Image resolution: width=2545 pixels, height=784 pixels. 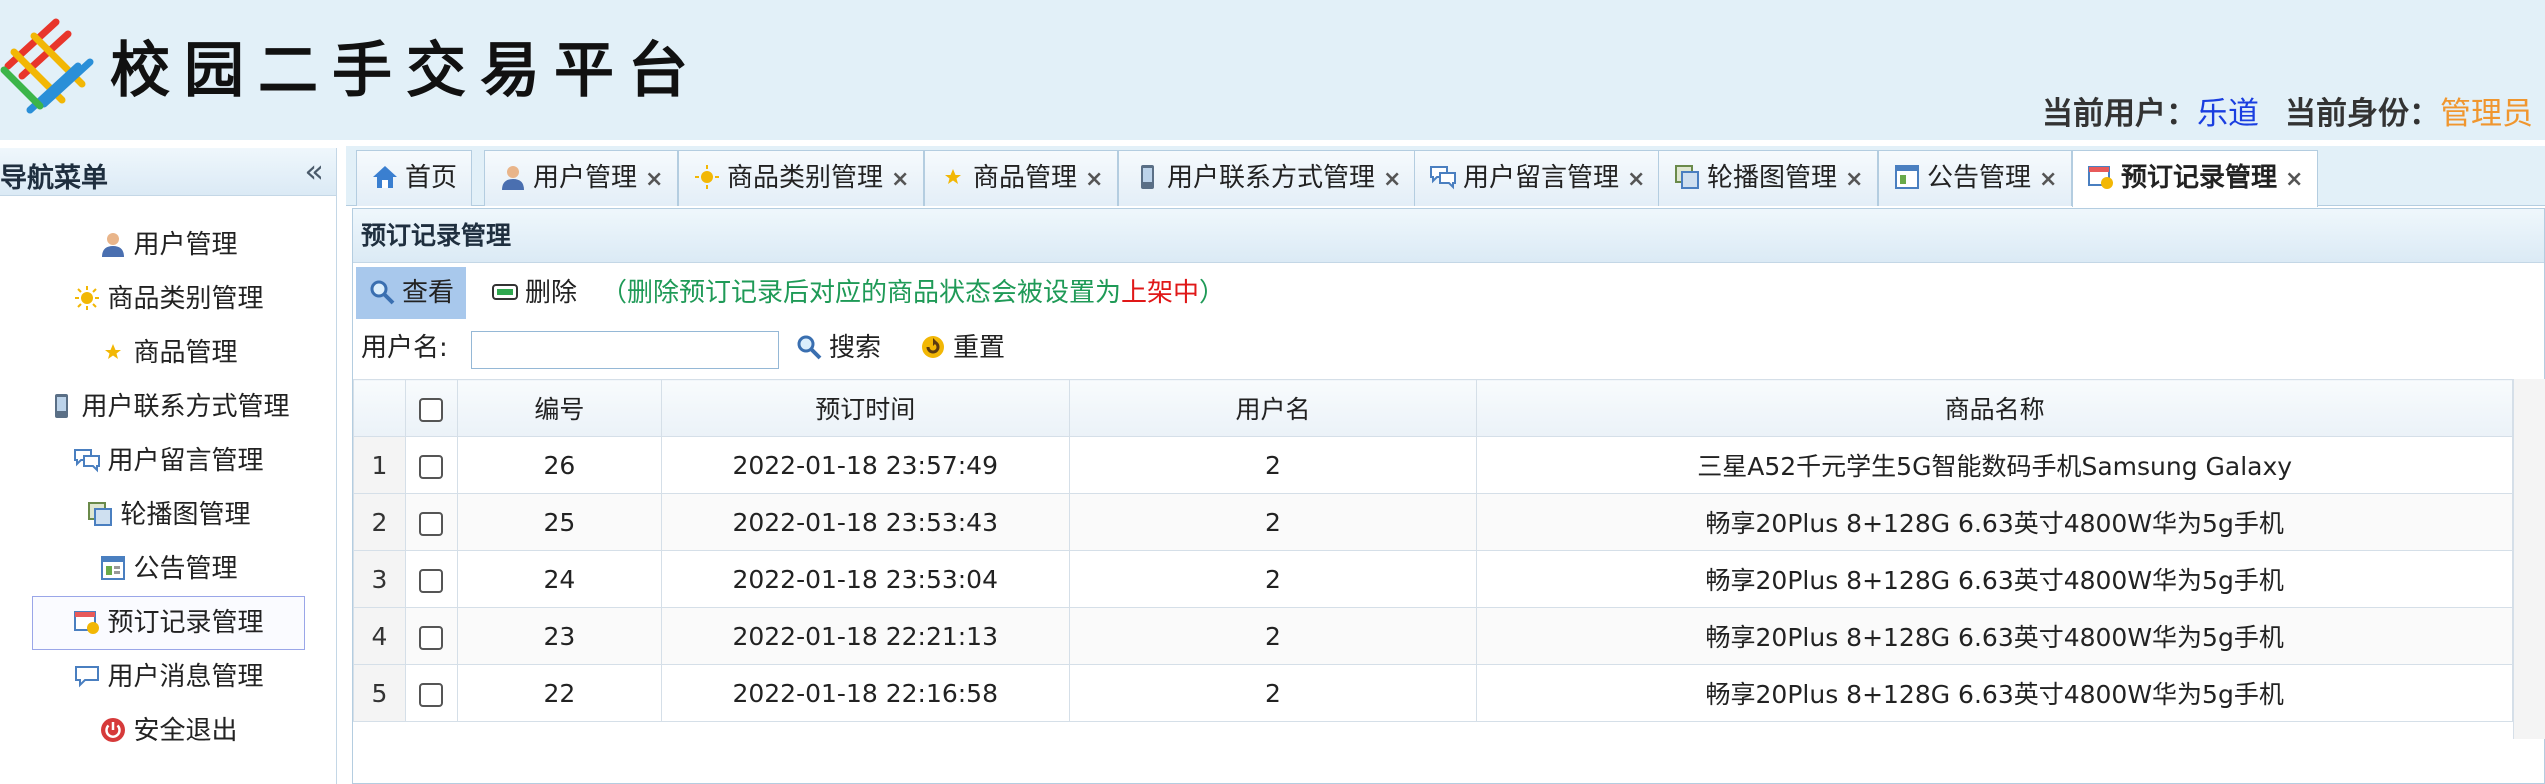 What do you see at coordinates (2199, 178) in the screenshot?
I see `tab-label: 预订记录管理` at bounding box center [2199, 178].